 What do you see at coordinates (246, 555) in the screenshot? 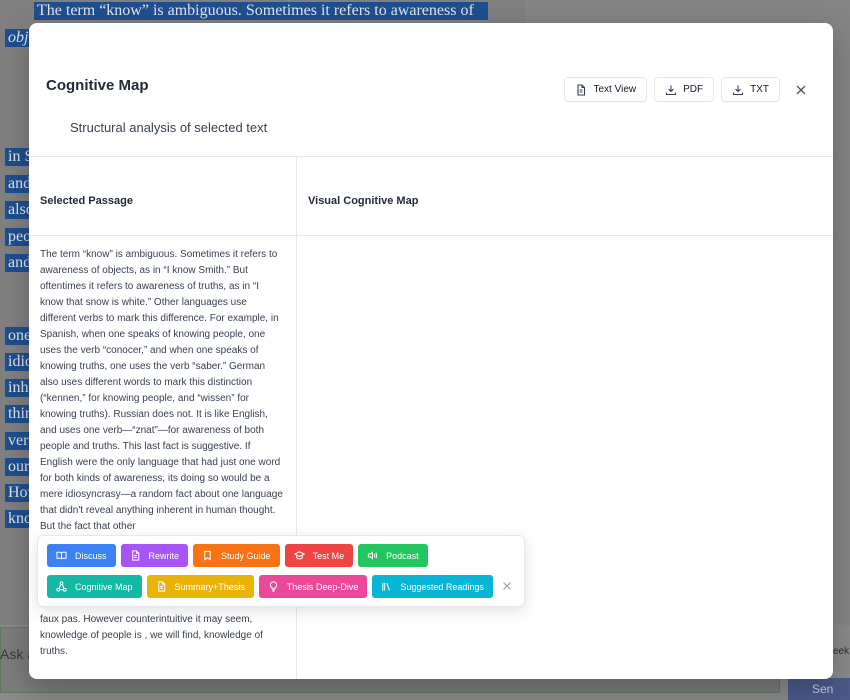
I see `study-guide-label: Study Guide` at bounding box center [246, 555].